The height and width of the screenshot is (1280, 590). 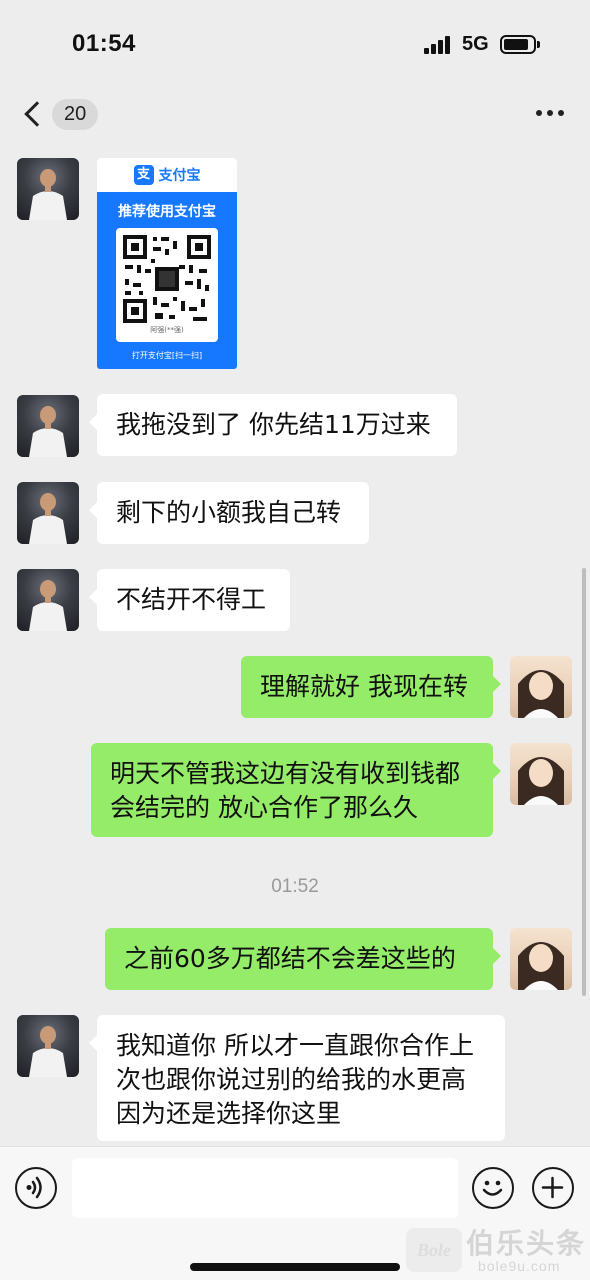 I want to click on alipay-header: 支 支付宝, so click(x=167, y=175).